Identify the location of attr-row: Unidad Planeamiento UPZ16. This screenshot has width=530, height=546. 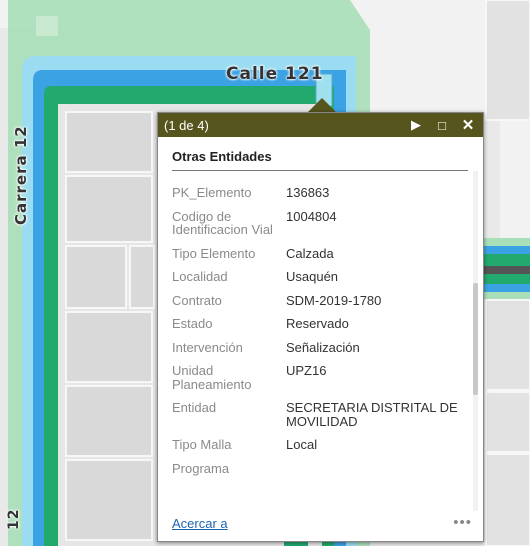
(322, 377).